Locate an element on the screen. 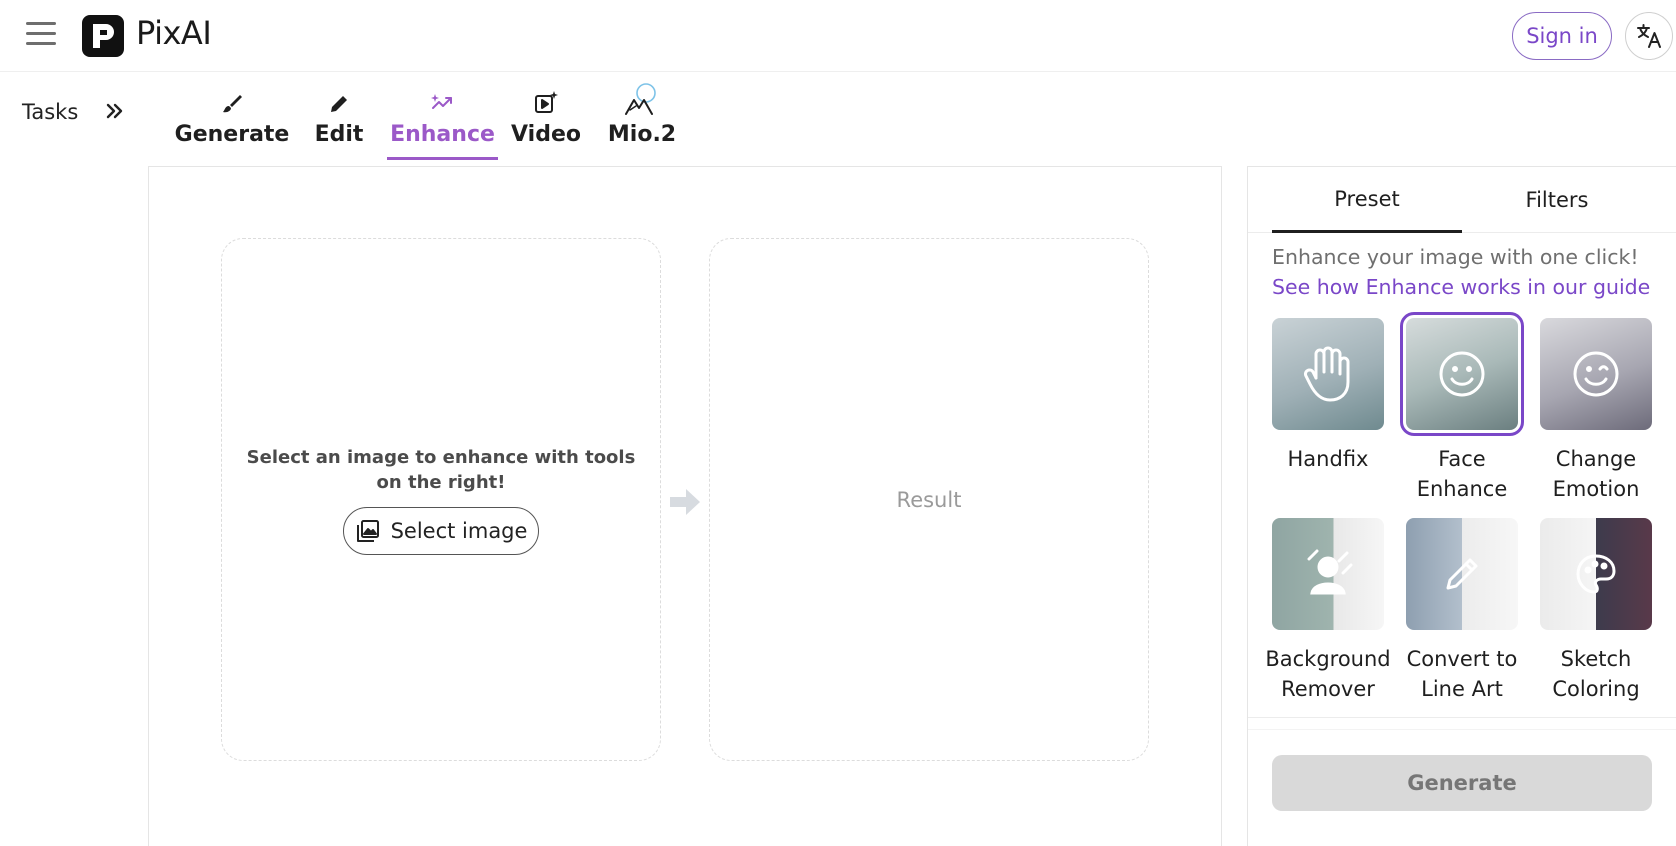  preset-label-line: Convert to is located at coordinates (1462, 659).